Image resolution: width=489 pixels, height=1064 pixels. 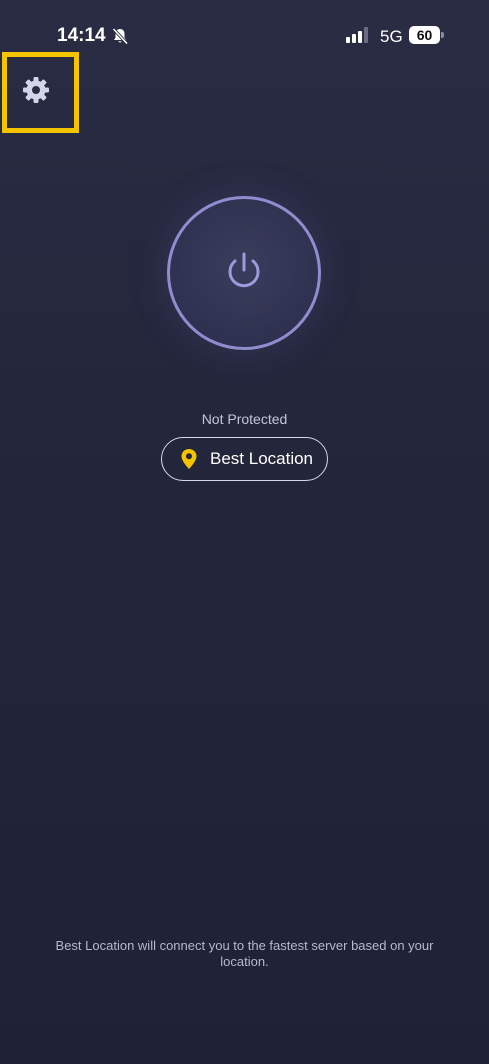 What do you see at coordinates (189, 459) in the screenshot?
I see `map-pin-icon` at bounding box center [189, 459].